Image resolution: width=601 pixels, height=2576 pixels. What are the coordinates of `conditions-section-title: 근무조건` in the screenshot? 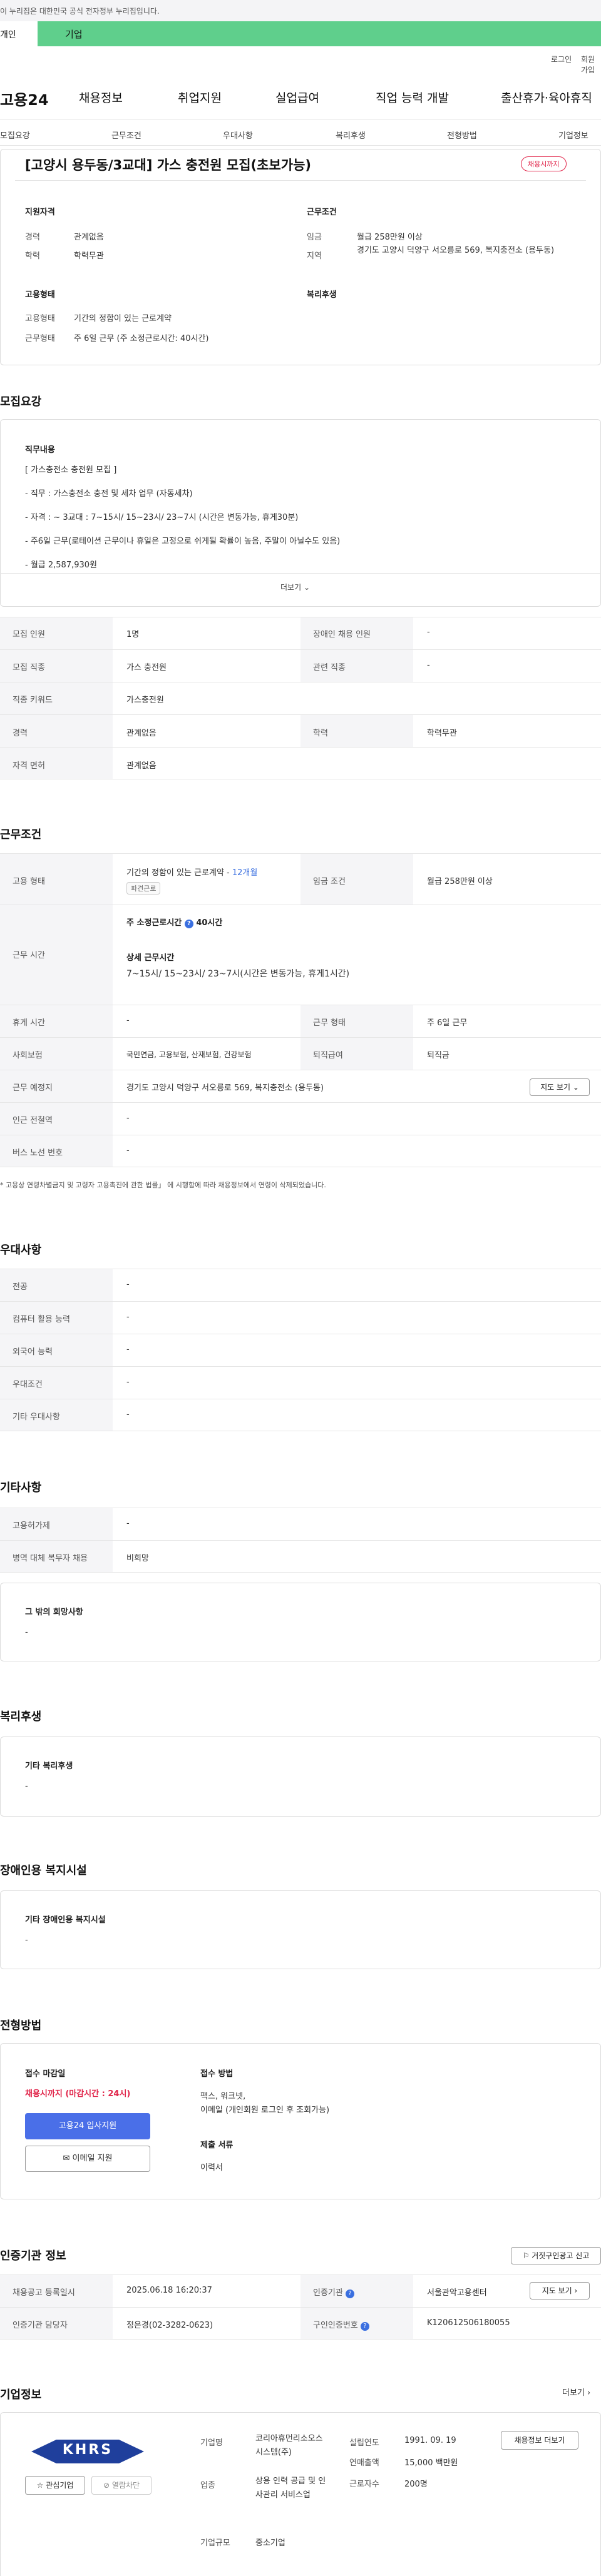 It's located at (21, 834).